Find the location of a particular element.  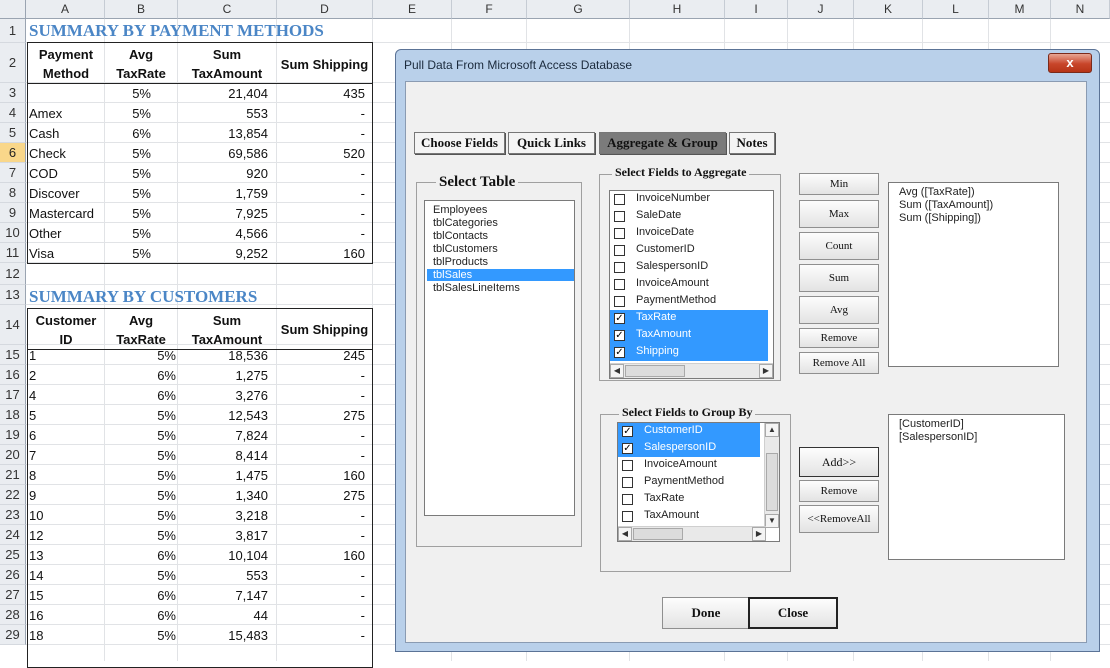

field-row: CustomerID is located at coordinates (689, 250).